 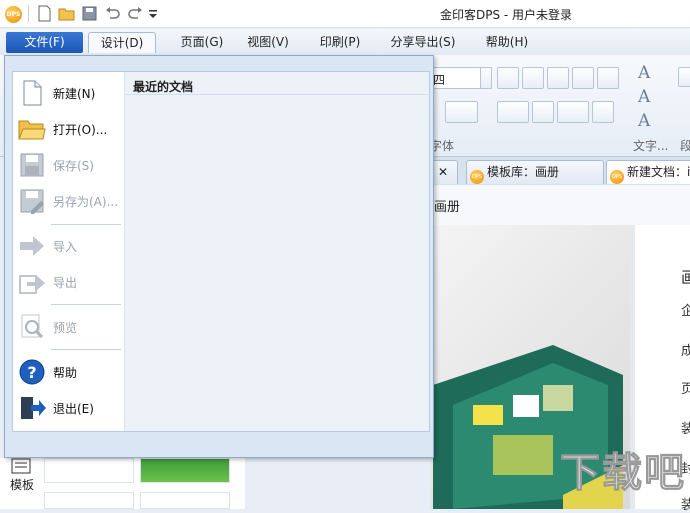 I want to click on menu-item-label: 导入, so click(x=65, y=247).